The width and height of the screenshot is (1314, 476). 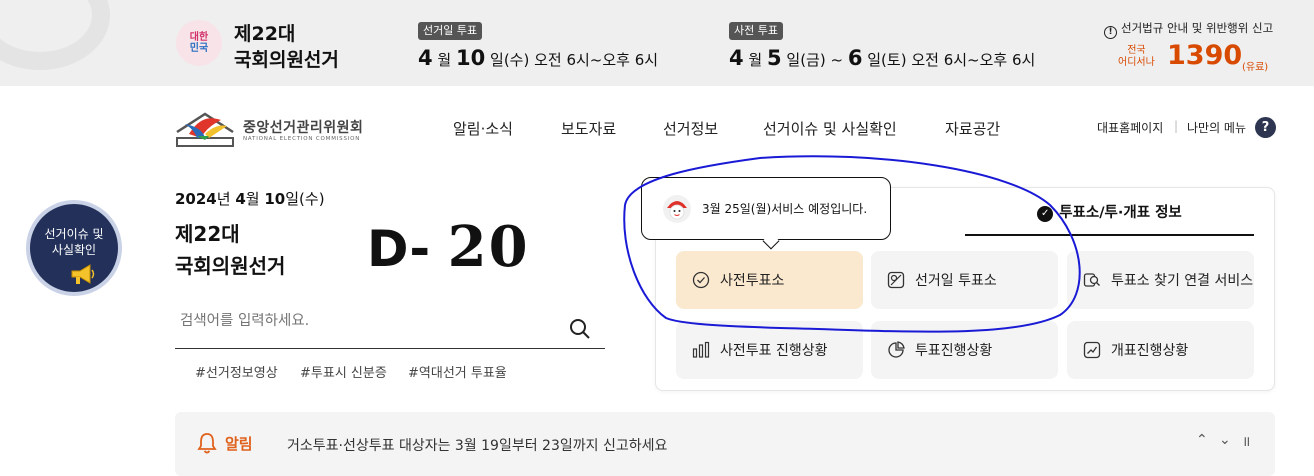 I want to click on main-site-link: 대표홈페이지, so click(x=1130, y=127).